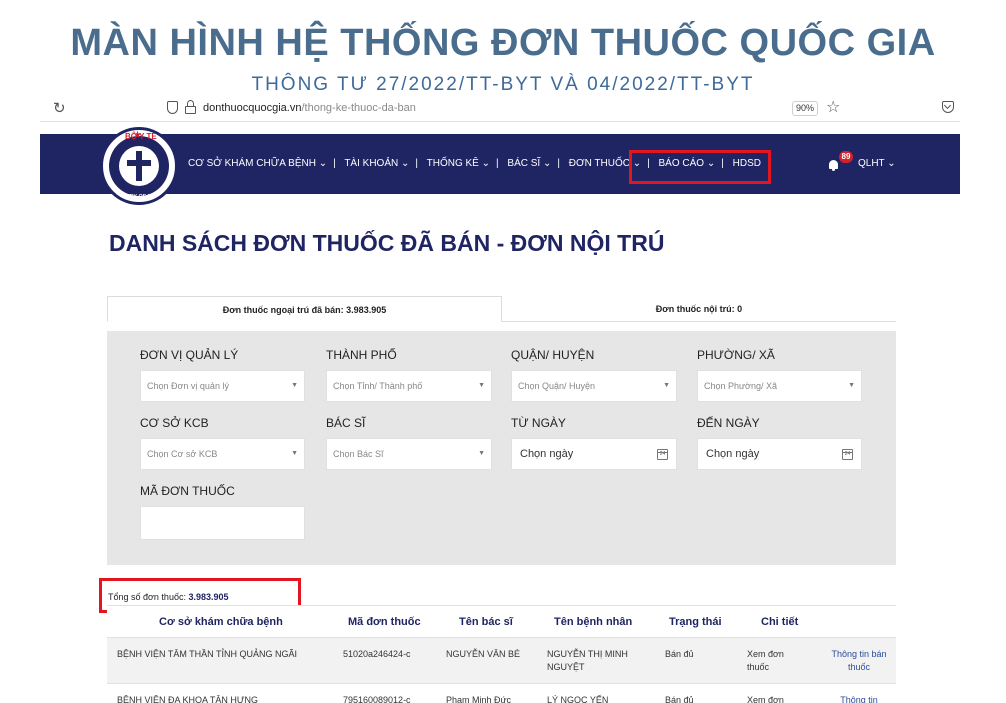  What do you see at coordinates (59, 108) in the screenshot?
I see `reload-icon: ↻` at bounding box center [59, 108].